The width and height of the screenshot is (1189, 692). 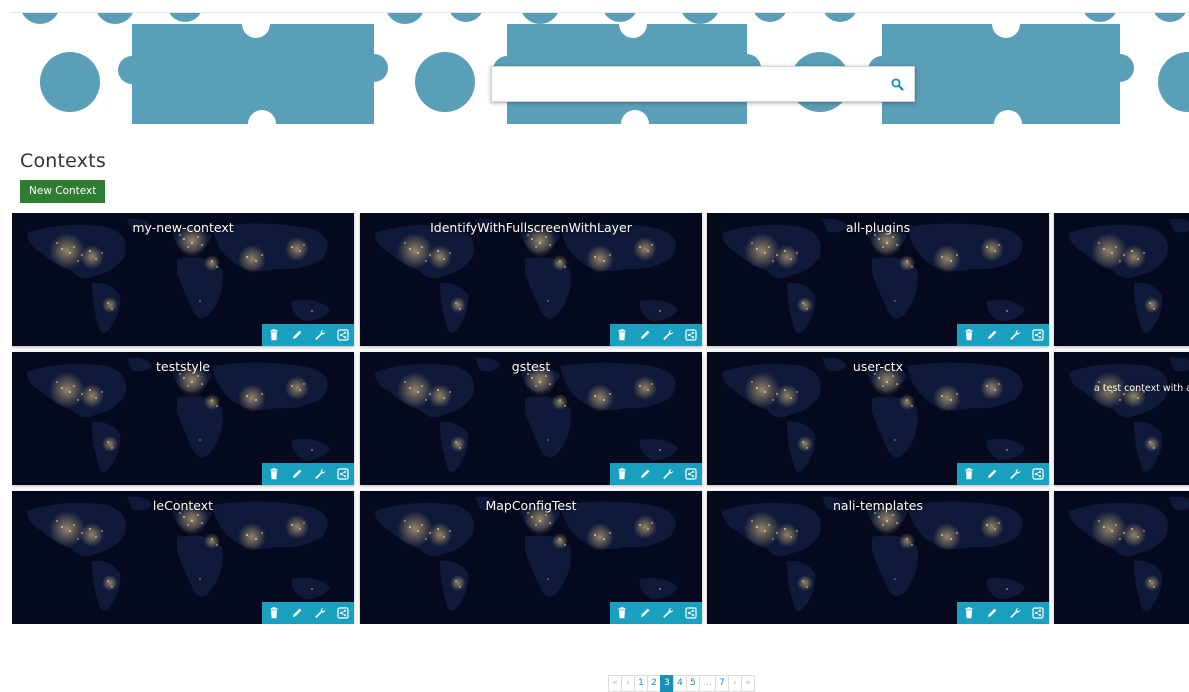 I want to click on context-card: IdentifyWithFullscreenWithLayer, so click(x=531, y=279).